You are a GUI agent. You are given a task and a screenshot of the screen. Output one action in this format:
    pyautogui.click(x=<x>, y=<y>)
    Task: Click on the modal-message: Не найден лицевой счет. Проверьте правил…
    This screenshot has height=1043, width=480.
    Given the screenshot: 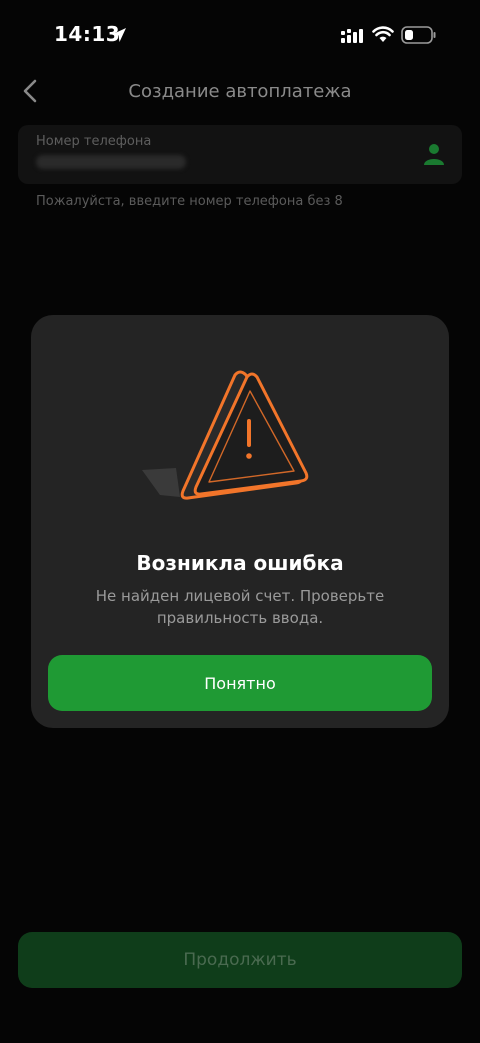 What is the action you would take?
    pyautogui.click(x=240, y=607)
    